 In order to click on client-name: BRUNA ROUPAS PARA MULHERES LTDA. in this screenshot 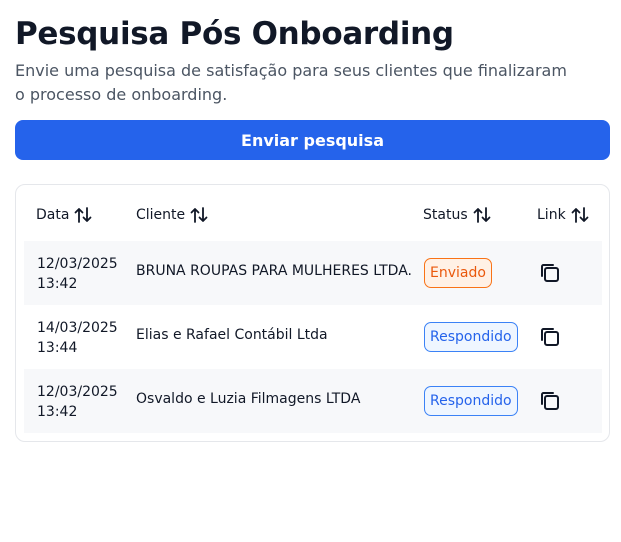, I will do `click(274, 271)`.